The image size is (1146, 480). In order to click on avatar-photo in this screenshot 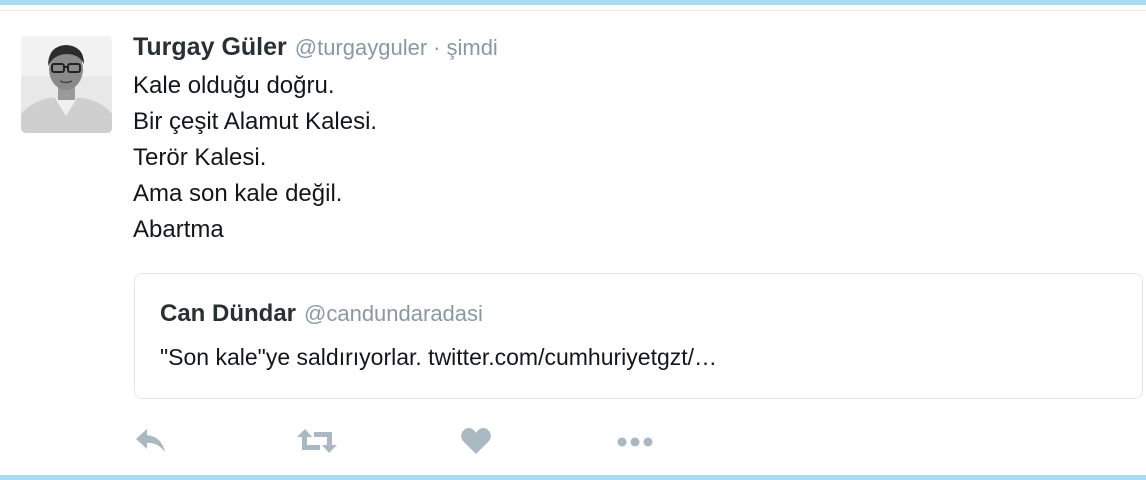, I will do `click(66, 84)`.